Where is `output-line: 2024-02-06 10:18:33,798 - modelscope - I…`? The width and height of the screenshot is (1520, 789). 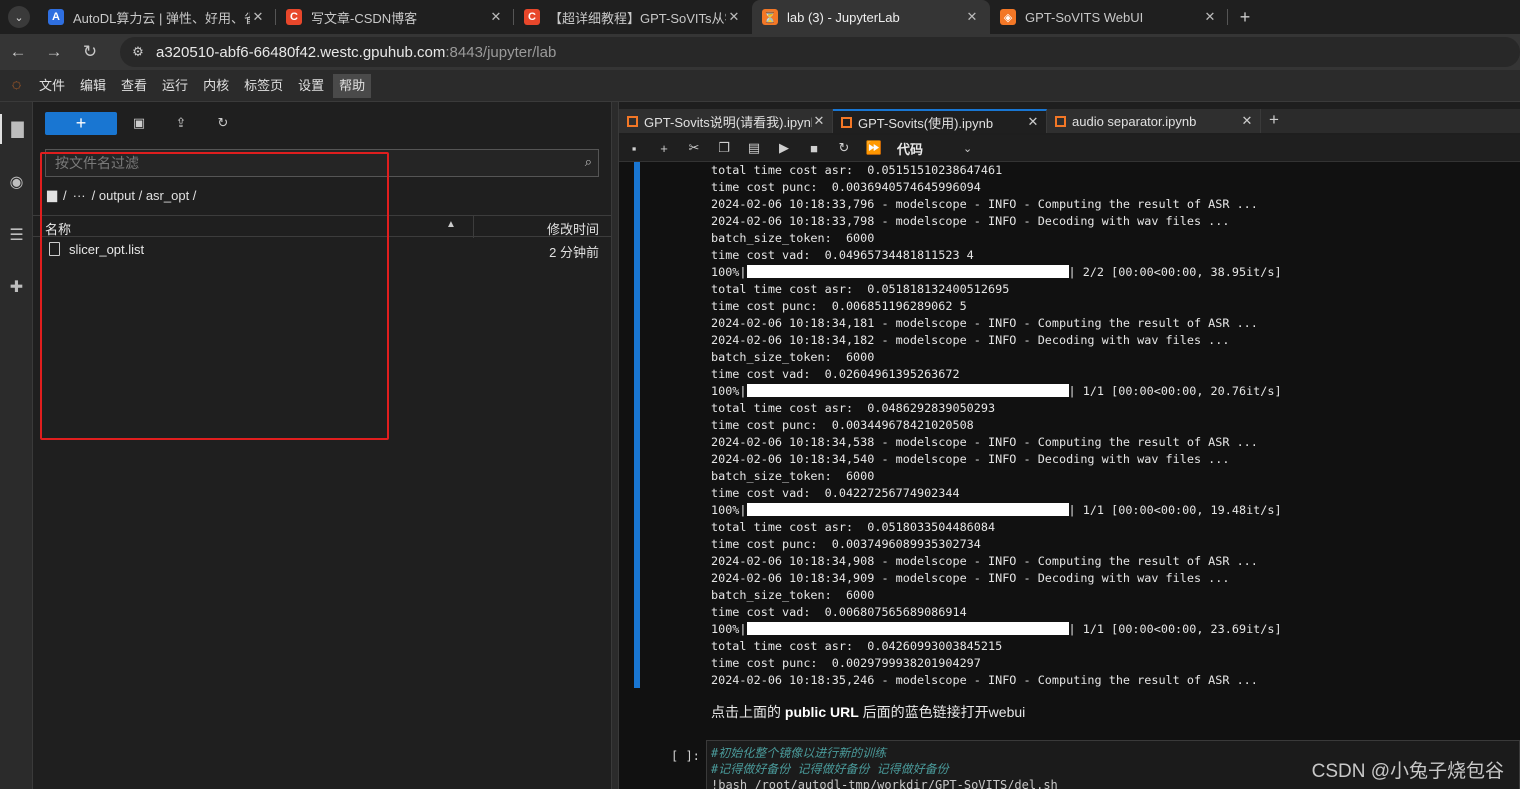
output-line: 2024-02-06 10:18:33,798 - modelscope - I… is located at coordinates (970, 221).